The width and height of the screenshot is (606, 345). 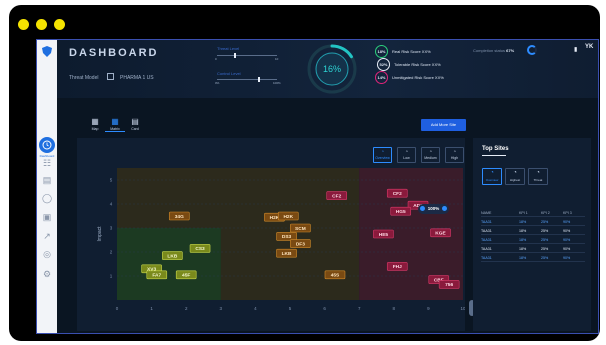 What do you see at coordinates (494, 155) in the screenshot?
I see `top-sites-title-underline` at bounding box center [494, 155].